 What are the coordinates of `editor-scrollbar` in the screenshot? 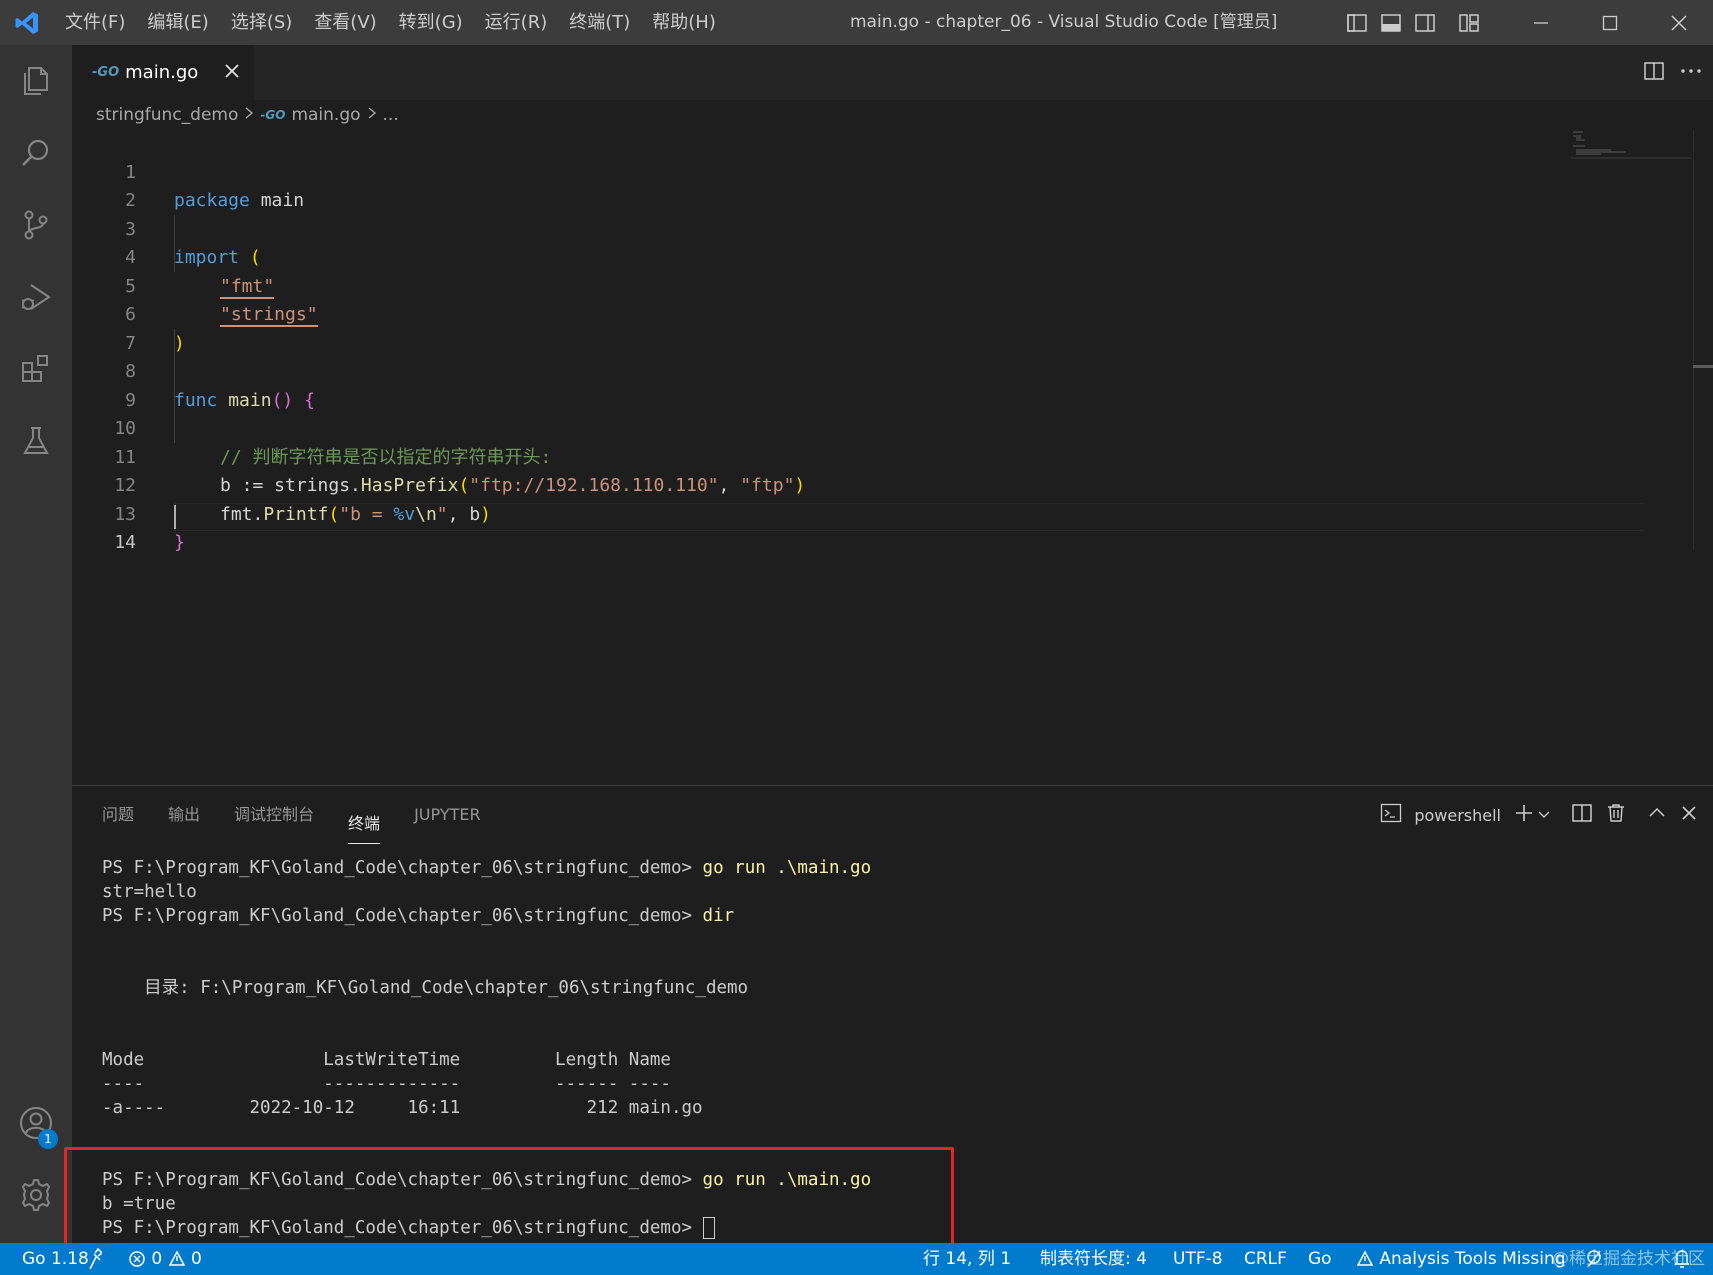 It's located at (1703, 340).